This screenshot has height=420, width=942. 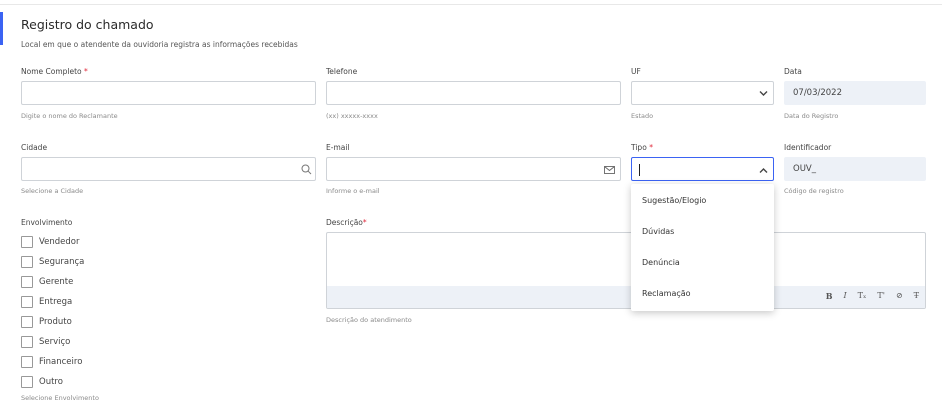 What do you see at coordinates (855, 169) in the screenshot?
I see `identificador-field: OUV_` at bounding box center [855, 169].